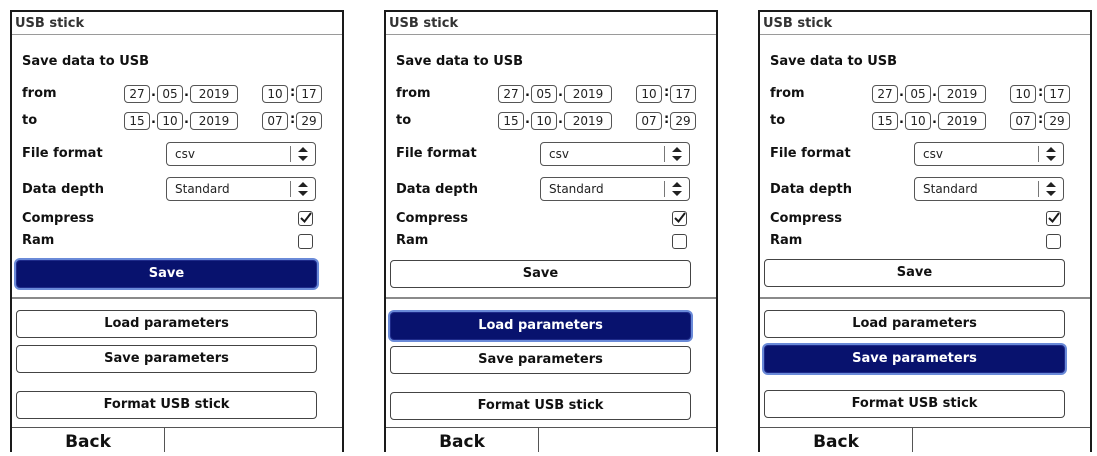 Image resolution: width=1097 pixels, height=456 pixels. What do you see at coordinates (177, 23) in the screenshot?
I see `panel-title: USB stick` at bounding box center [177, 23].